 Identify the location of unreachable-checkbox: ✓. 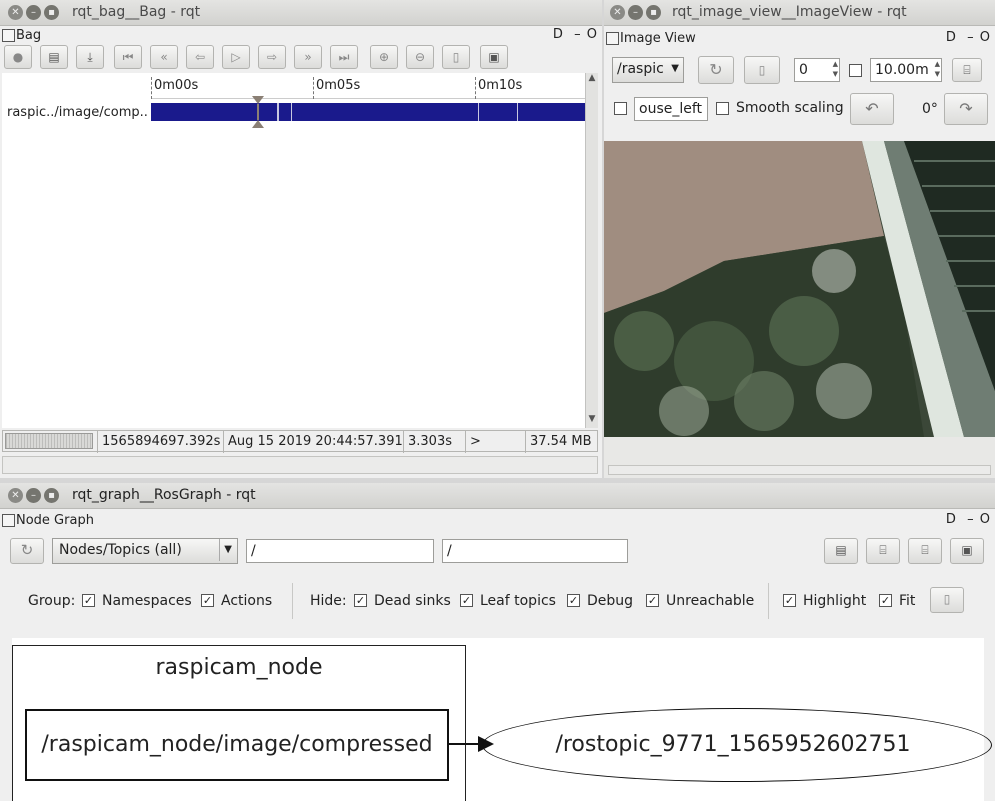
(652, 600).